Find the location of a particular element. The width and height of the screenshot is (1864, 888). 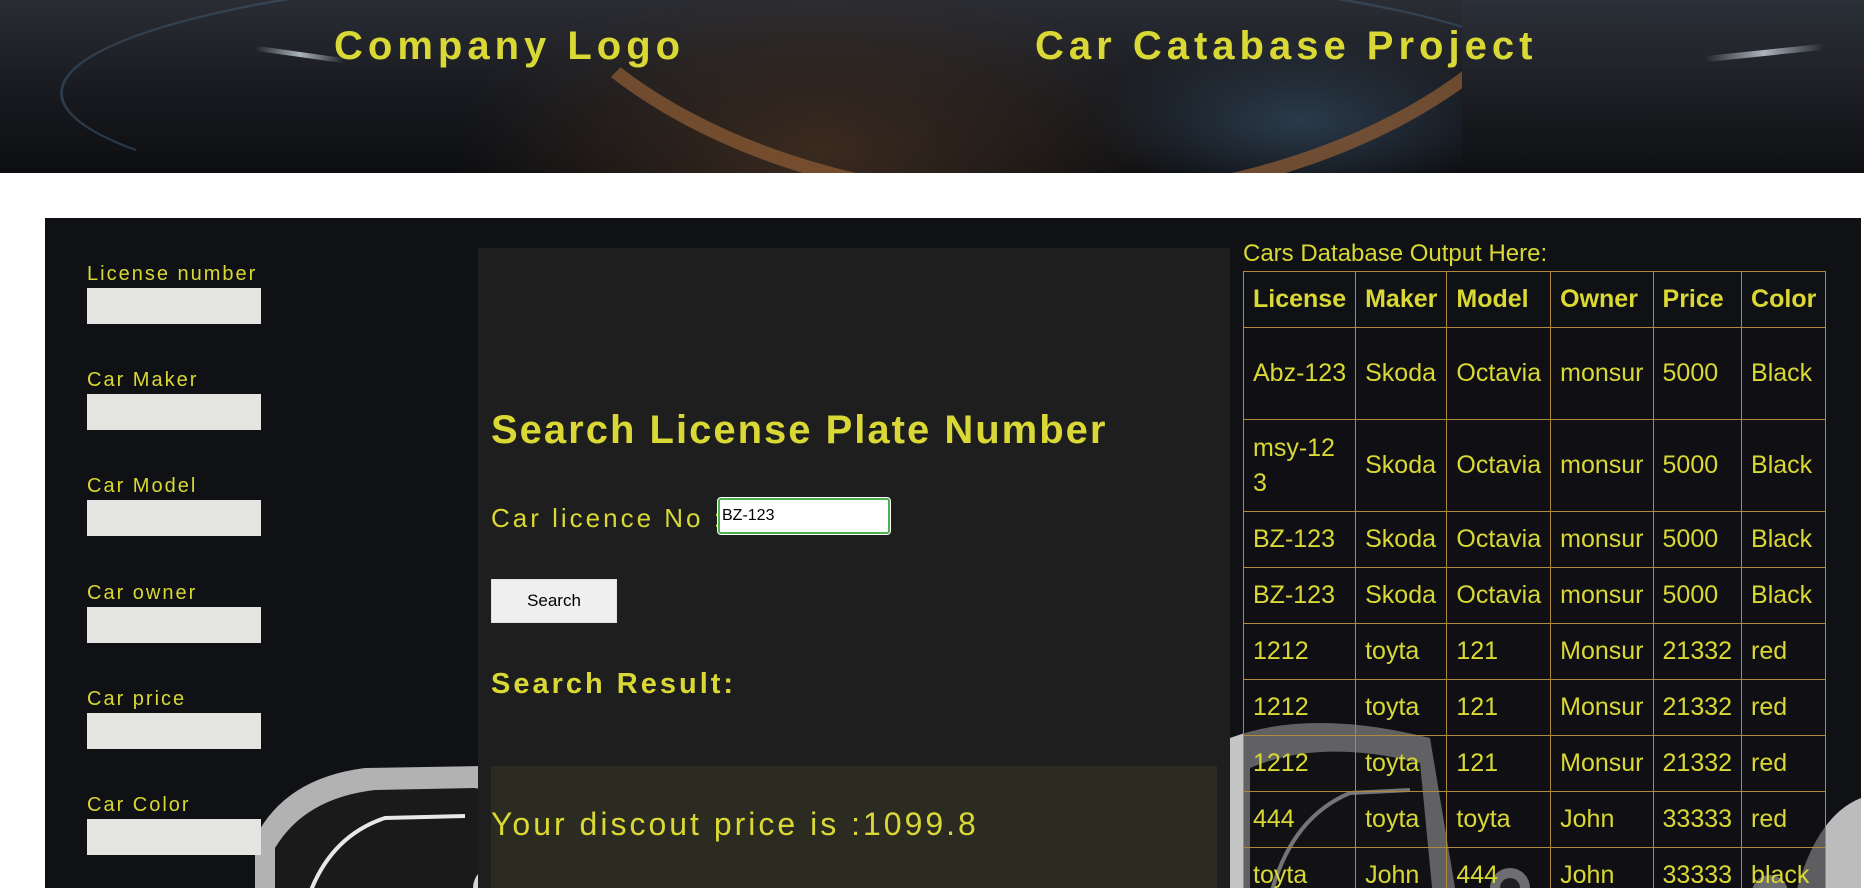

model-field-group: Car Model is located at coordinates (177, 505).